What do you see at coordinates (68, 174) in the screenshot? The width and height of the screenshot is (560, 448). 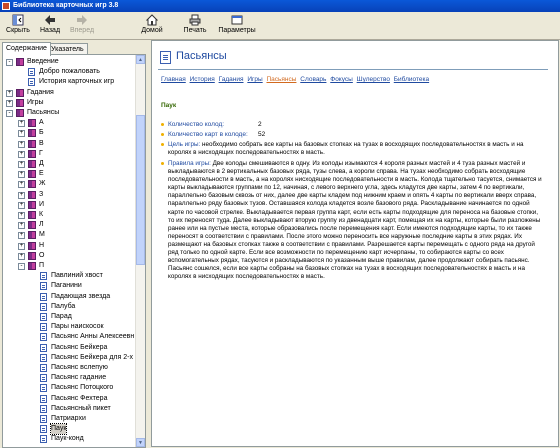 I see `tree-book-item: + Е` at bounding box center [68, 174].